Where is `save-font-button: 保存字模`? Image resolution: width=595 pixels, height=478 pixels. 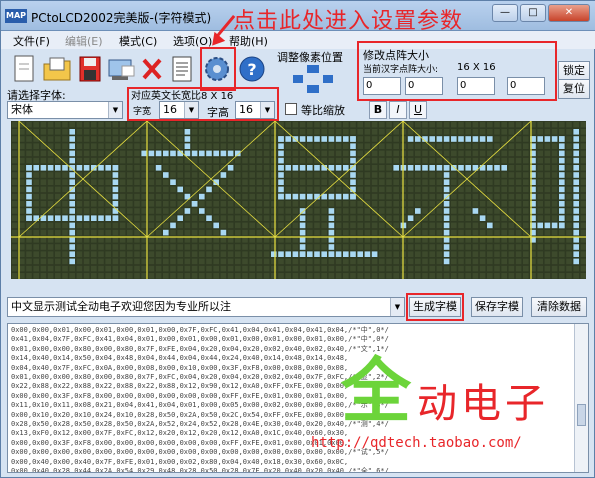 save-font-button: 保存字模 is located at coordinates (497, 307).